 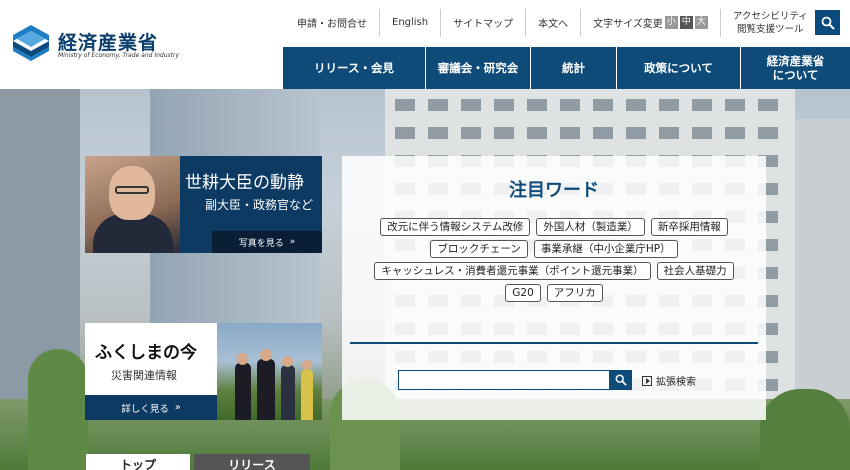 I want to click on advanced-search-label: 拡張検索, so click(x=676, y=382).